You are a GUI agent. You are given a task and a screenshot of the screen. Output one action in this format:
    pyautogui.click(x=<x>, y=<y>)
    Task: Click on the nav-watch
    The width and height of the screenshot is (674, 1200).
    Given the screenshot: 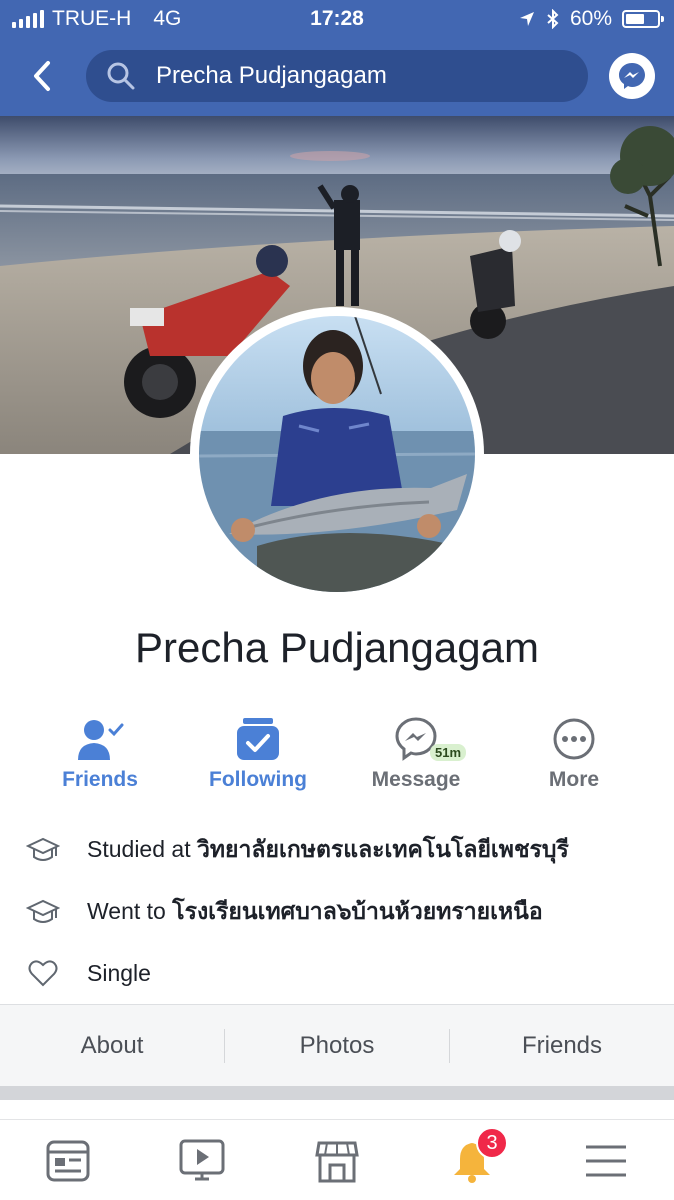 What is the action you would take?
    pyautogui.click(x=202, y=1161)
    